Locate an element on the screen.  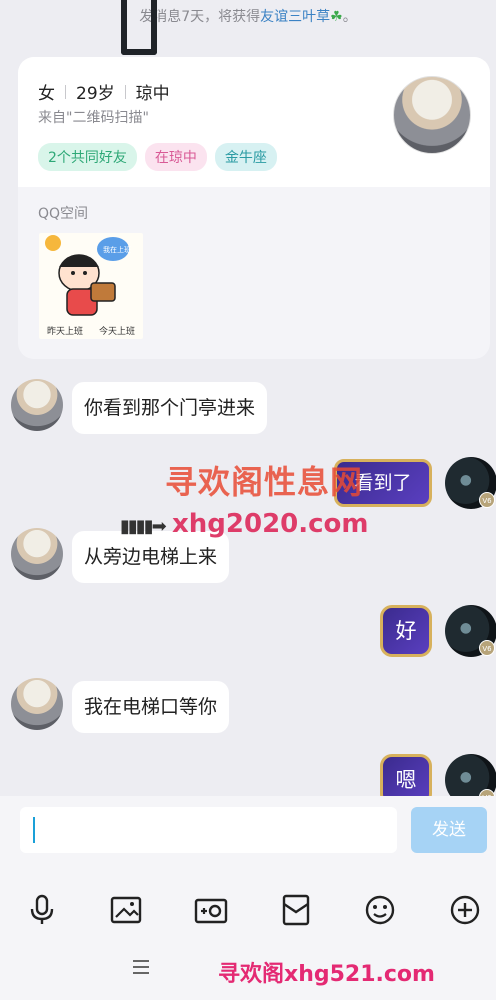
tip-prefix: 发消息7天，将获得 is located at coordinates (200, 17).